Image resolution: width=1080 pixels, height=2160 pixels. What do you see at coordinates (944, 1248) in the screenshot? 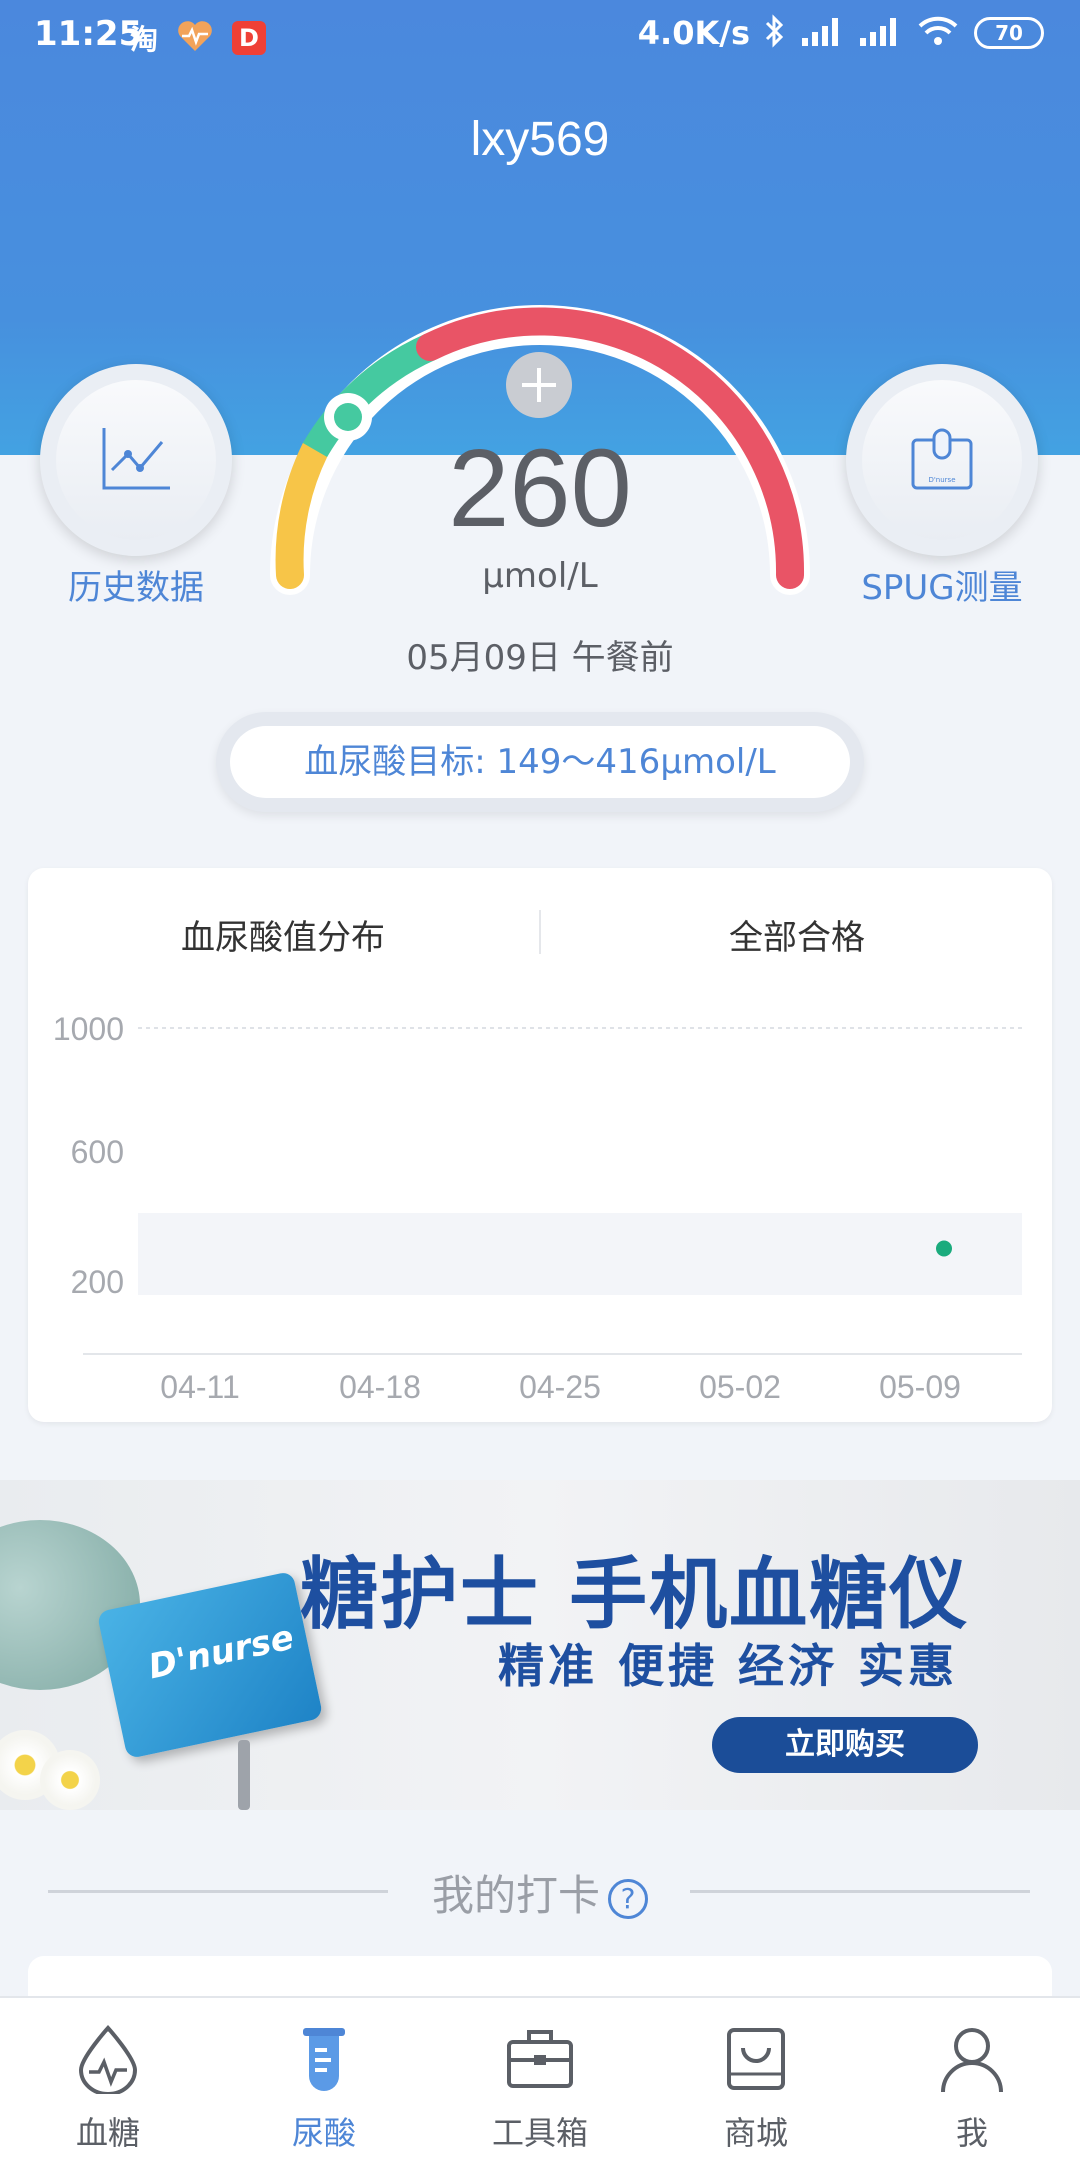
I see `data-point` at bounding box center [944, 1248].